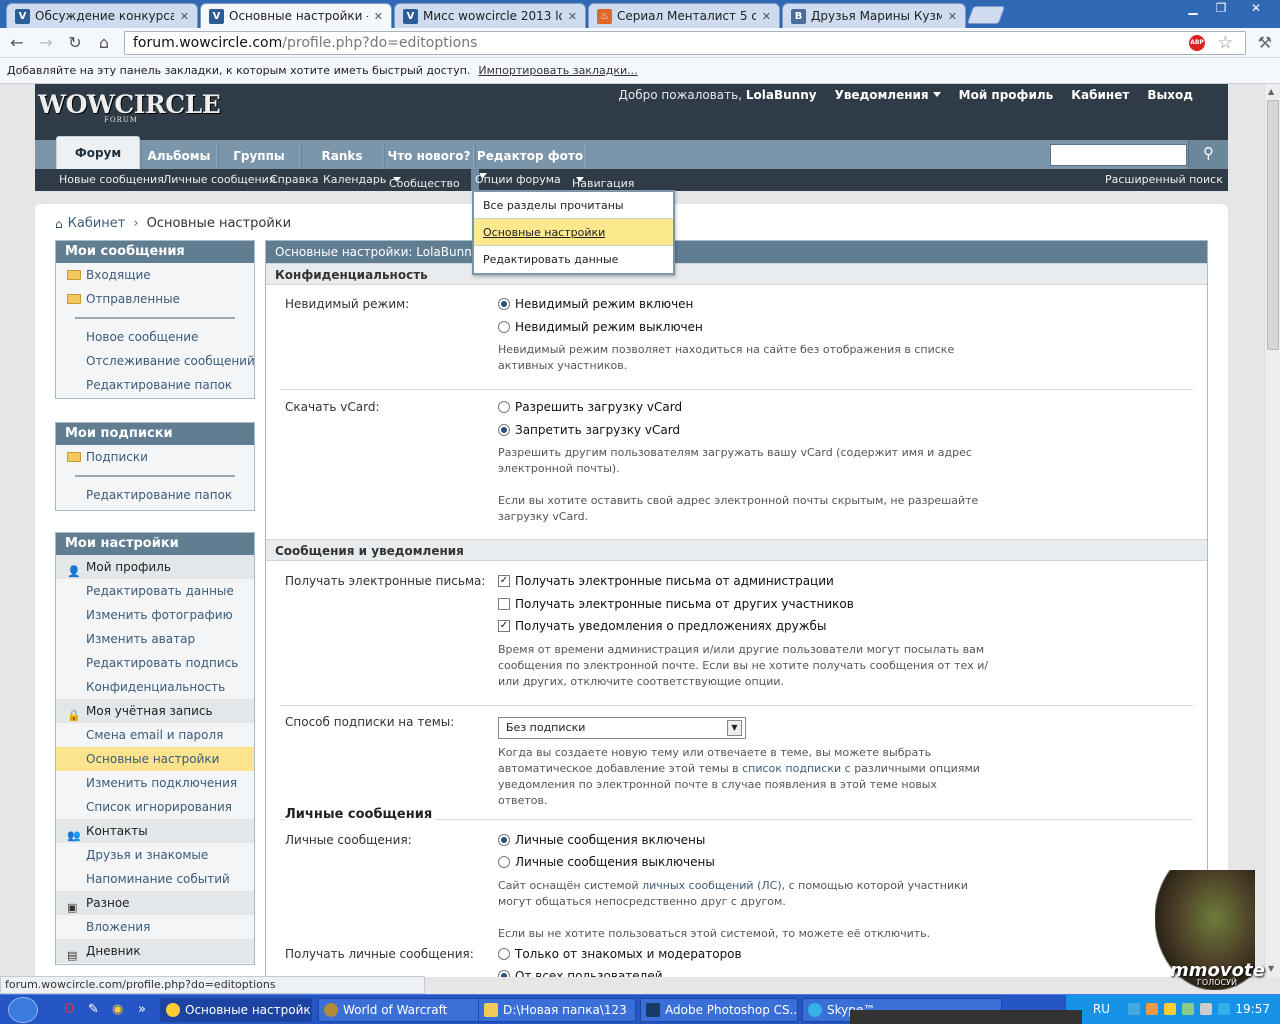  What do you see at coordinates (155, 783) in the screenshot?
I see `change-connections-link: Изменить подключения` at bounding box center [155, 783].